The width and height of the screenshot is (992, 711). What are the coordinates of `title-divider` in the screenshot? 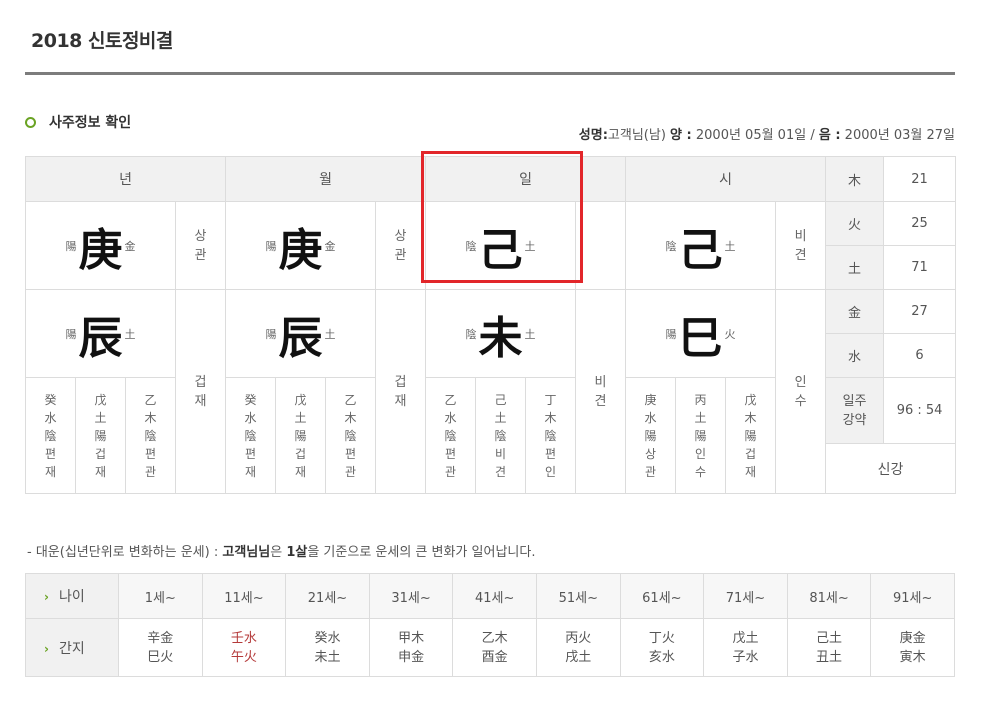 It's located at (490, 73).